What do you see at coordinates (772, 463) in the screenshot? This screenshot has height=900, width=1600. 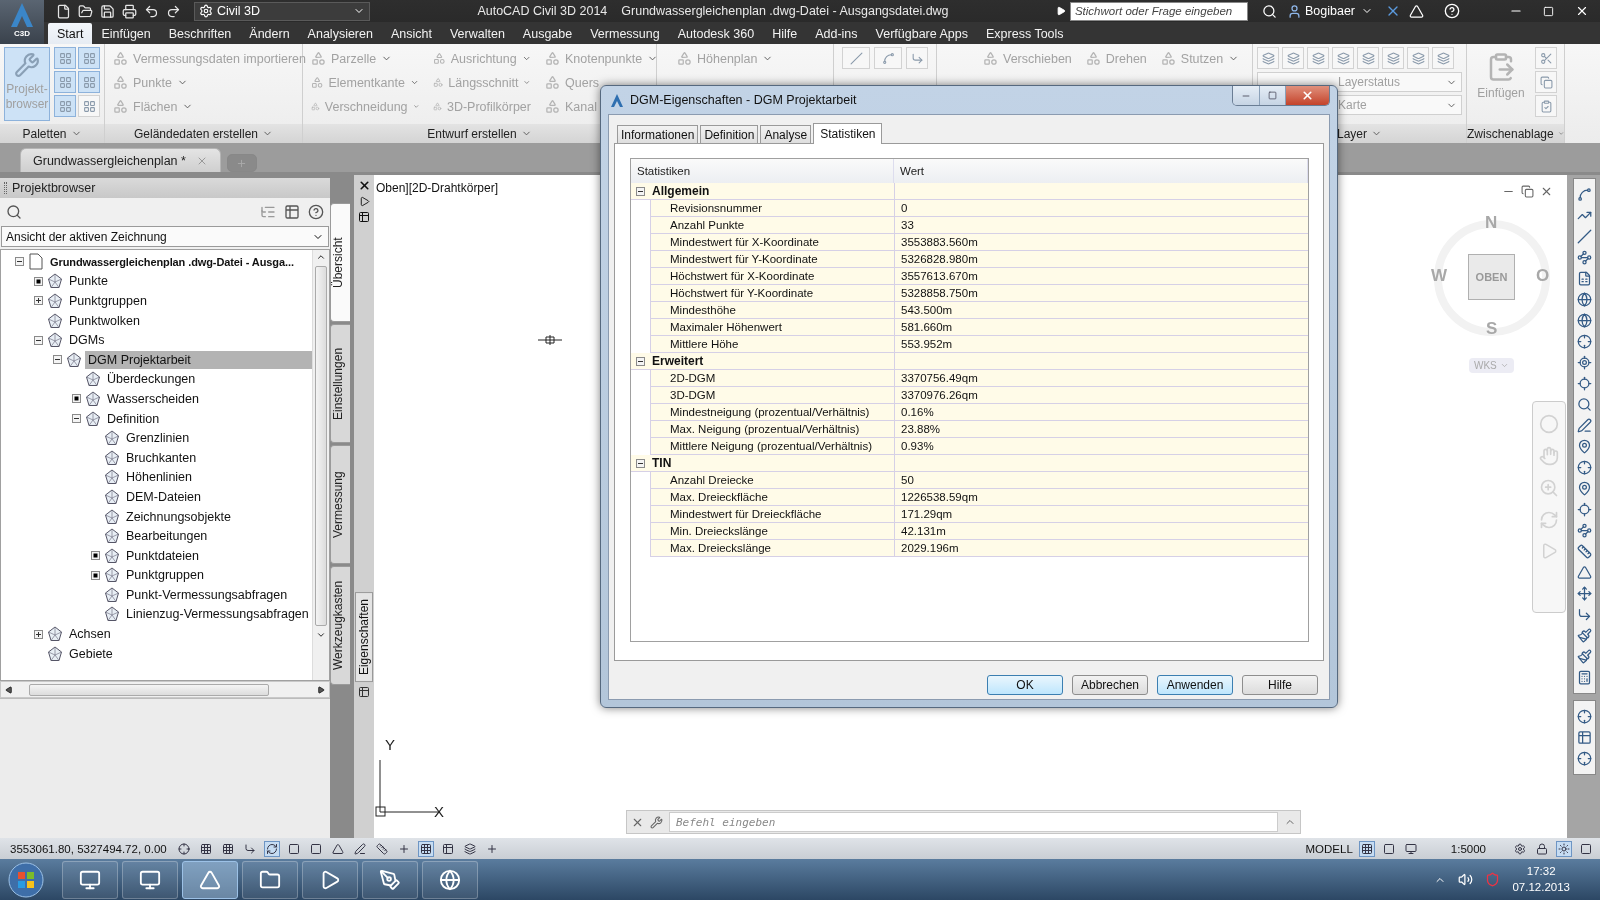 I see `group-label: TIN` at bounding box center [772, 463].